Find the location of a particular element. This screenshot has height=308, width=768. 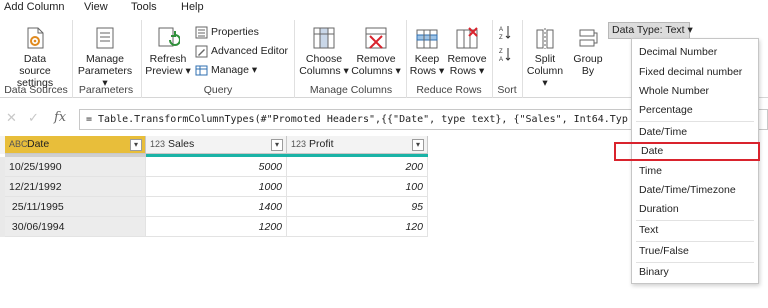

group-label-manage-columns: Manage Columns is located at coordinates (351, 90).